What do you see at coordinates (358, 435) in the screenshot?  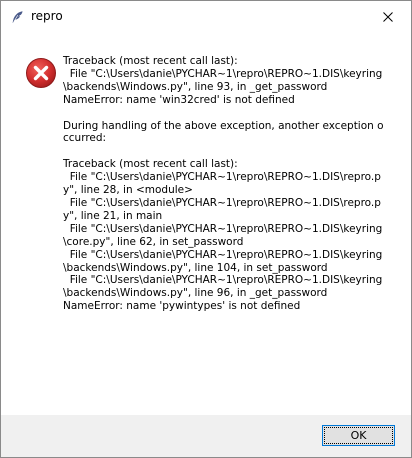 I see `ok-button: OK` at bounding box center [358, 435].